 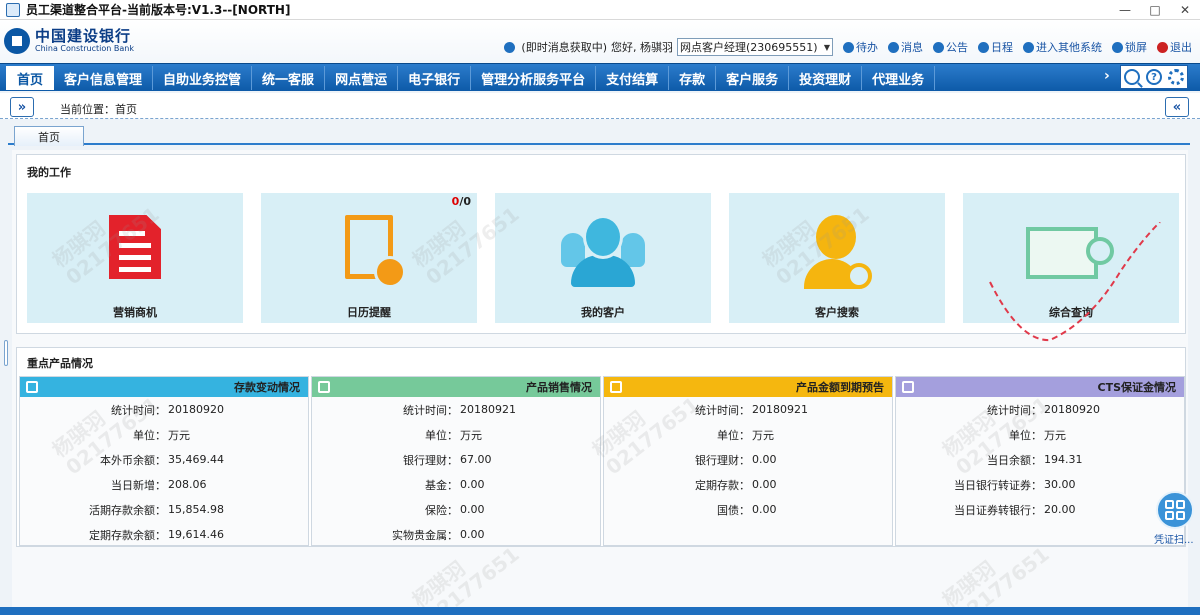 What do you see at coordinates (564, 47) in the screenshot?
I see `im-status: (即时消息获取中)` at bounding box center [564, 47].